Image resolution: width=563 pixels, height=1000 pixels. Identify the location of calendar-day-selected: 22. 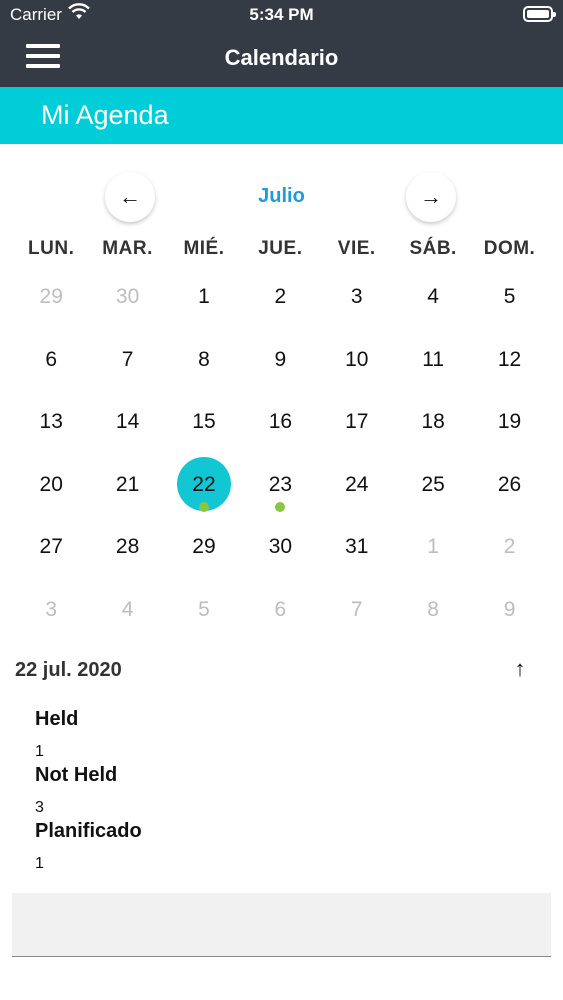
(204, 484).